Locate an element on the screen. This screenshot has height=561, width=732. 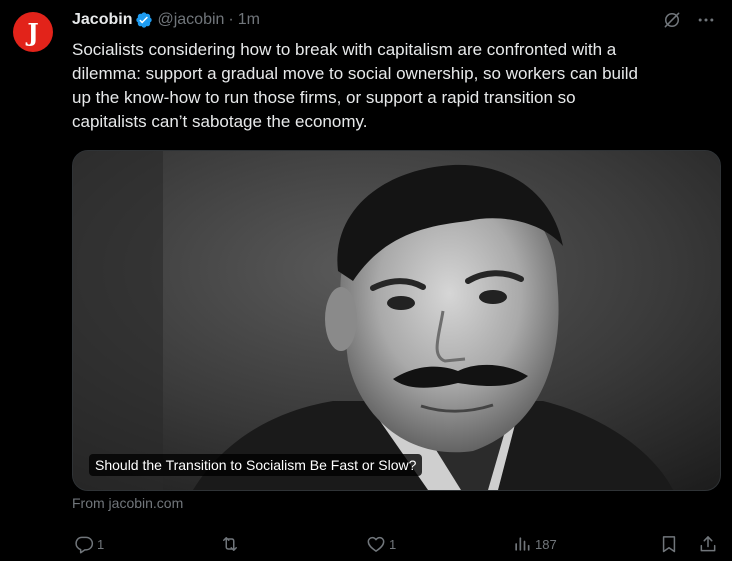
share-button is located at coordinates (708, 544).